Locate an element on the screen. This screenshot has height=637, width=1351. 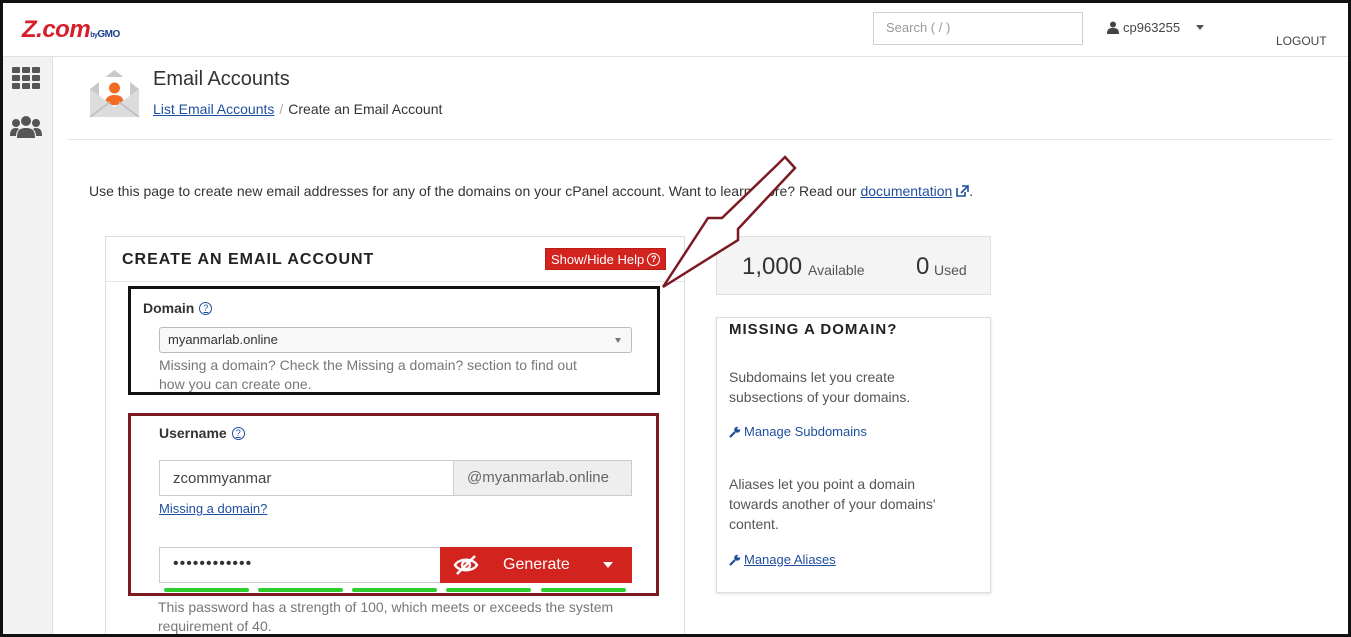
chevron-down-icon is located at coordinates (1200, 27).